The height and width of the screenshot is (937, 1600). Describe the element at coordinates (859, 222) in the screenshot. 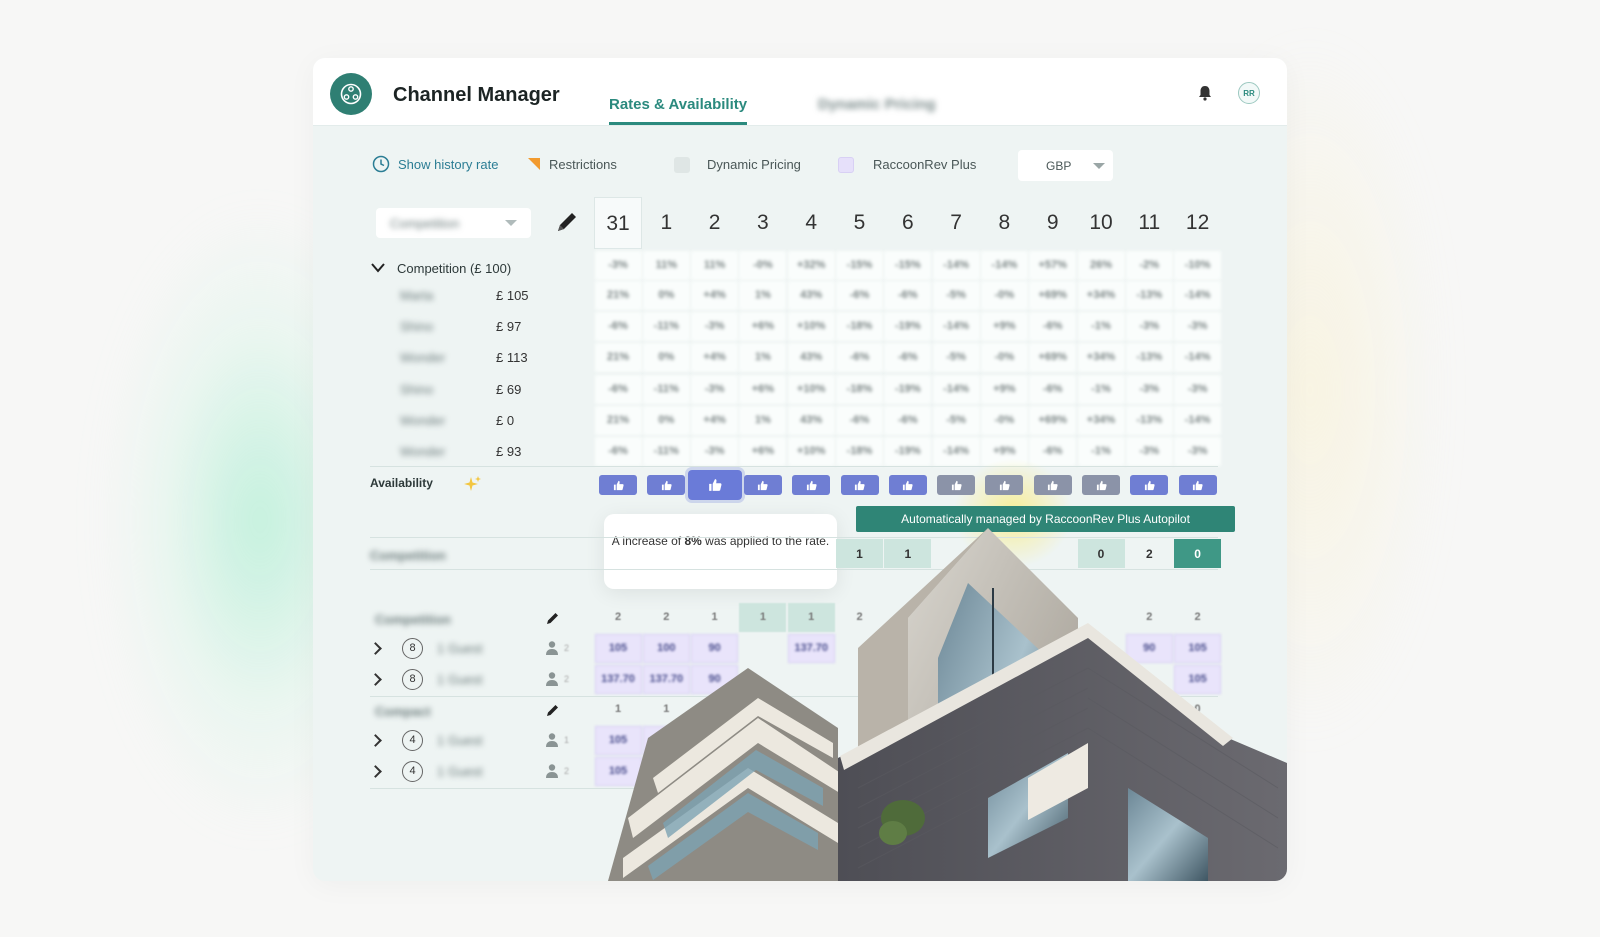

I see `day-header-5: 5` at that location.